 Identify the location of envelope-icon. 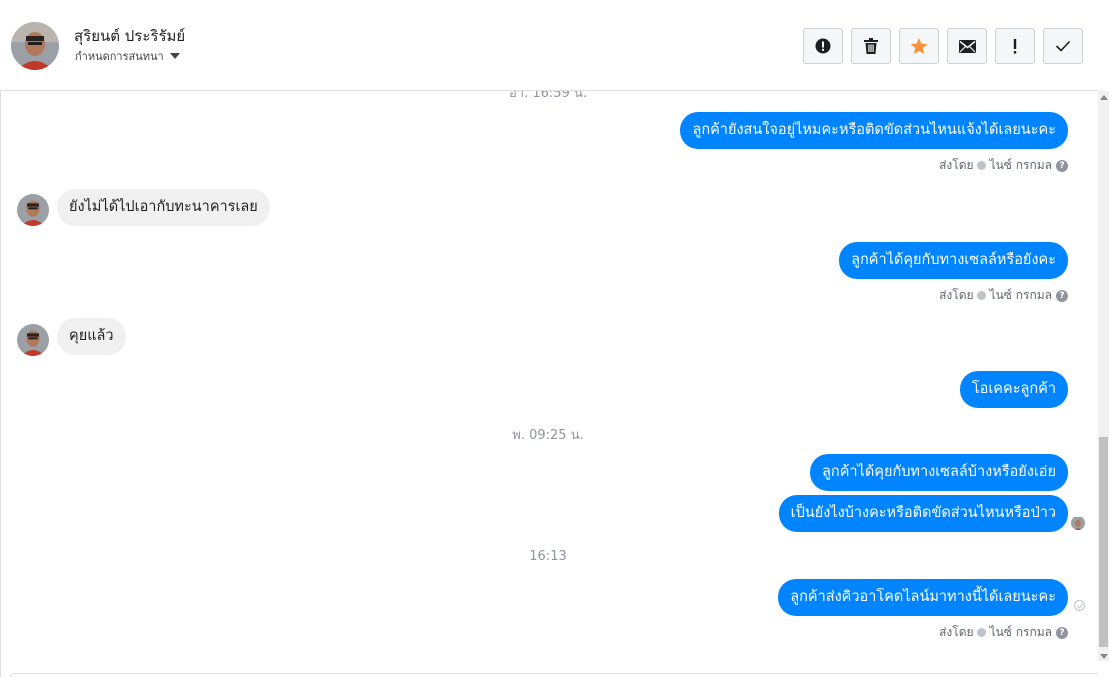
(967, 46).